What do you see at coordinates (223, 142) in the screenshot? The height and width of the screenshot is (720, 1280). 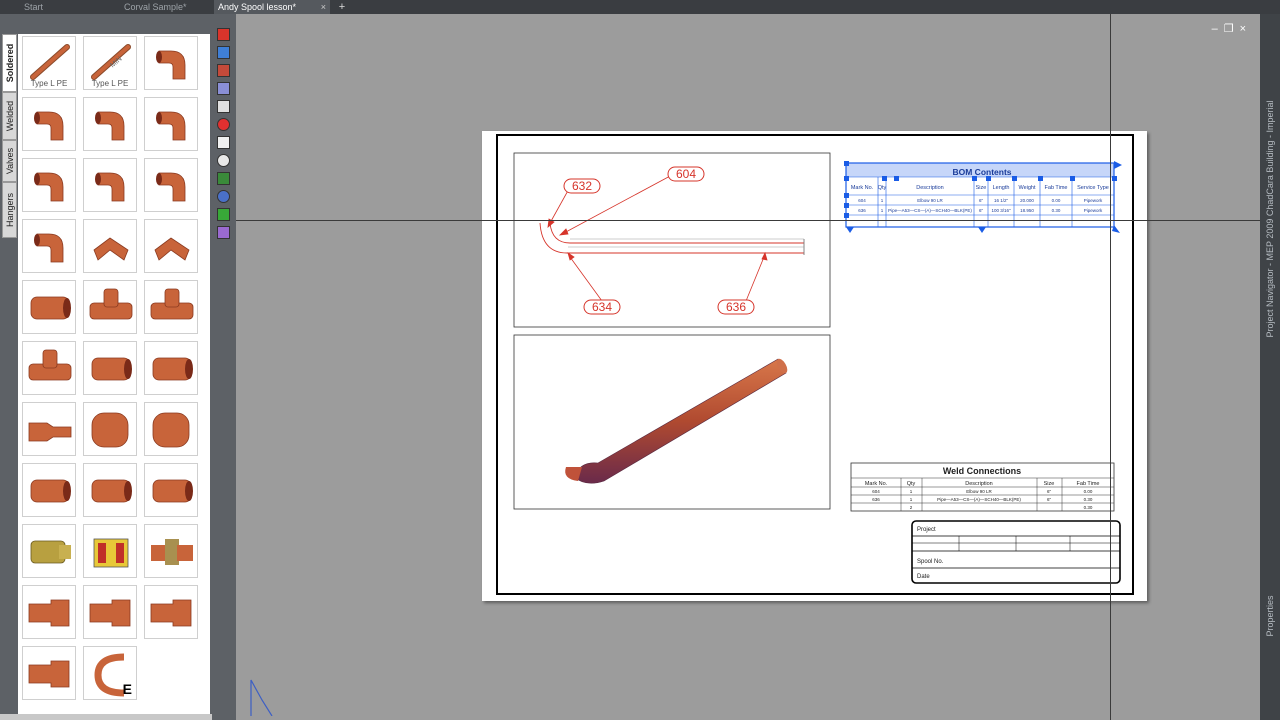 I see `eraser-icon` at bounding box center [223, 142].